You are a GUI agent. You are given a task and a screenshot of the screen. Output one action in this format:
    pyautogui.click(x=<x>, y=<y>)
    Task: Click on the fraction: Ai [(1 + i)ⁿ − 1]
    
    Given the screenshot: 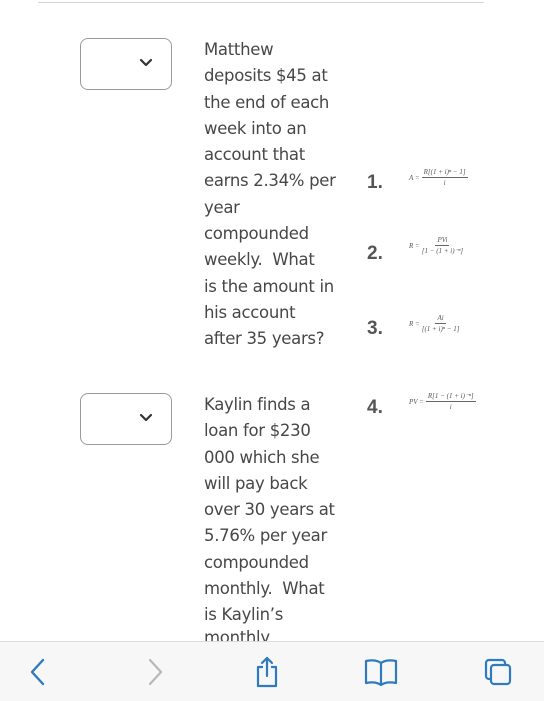 What is the action you would take?
    pyautogui.click(x=441, y=323)
    